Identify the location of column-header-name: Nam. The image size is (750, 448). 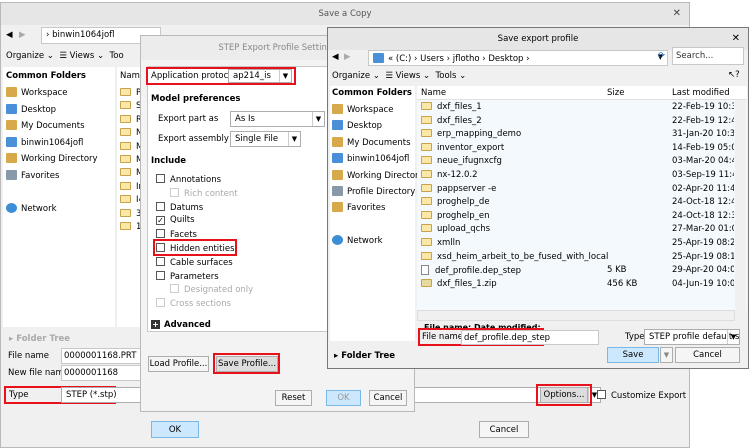
(130, 76).